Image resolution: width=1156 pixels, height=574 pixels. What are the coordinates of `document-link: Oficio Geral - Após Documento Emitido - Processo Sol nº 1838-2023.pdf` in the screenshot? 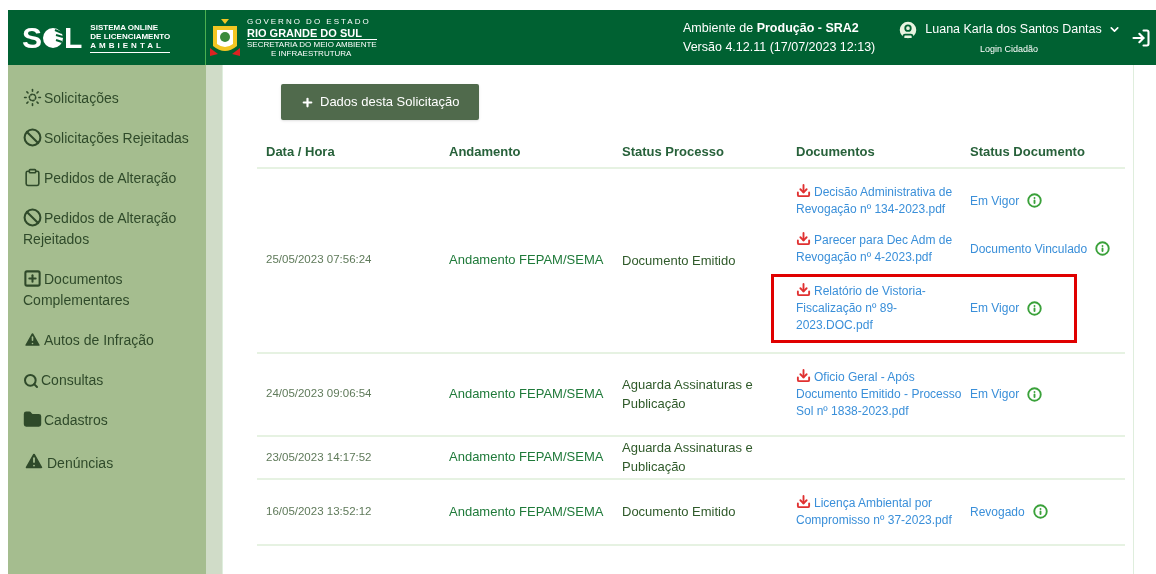 It's located at (883, 394).